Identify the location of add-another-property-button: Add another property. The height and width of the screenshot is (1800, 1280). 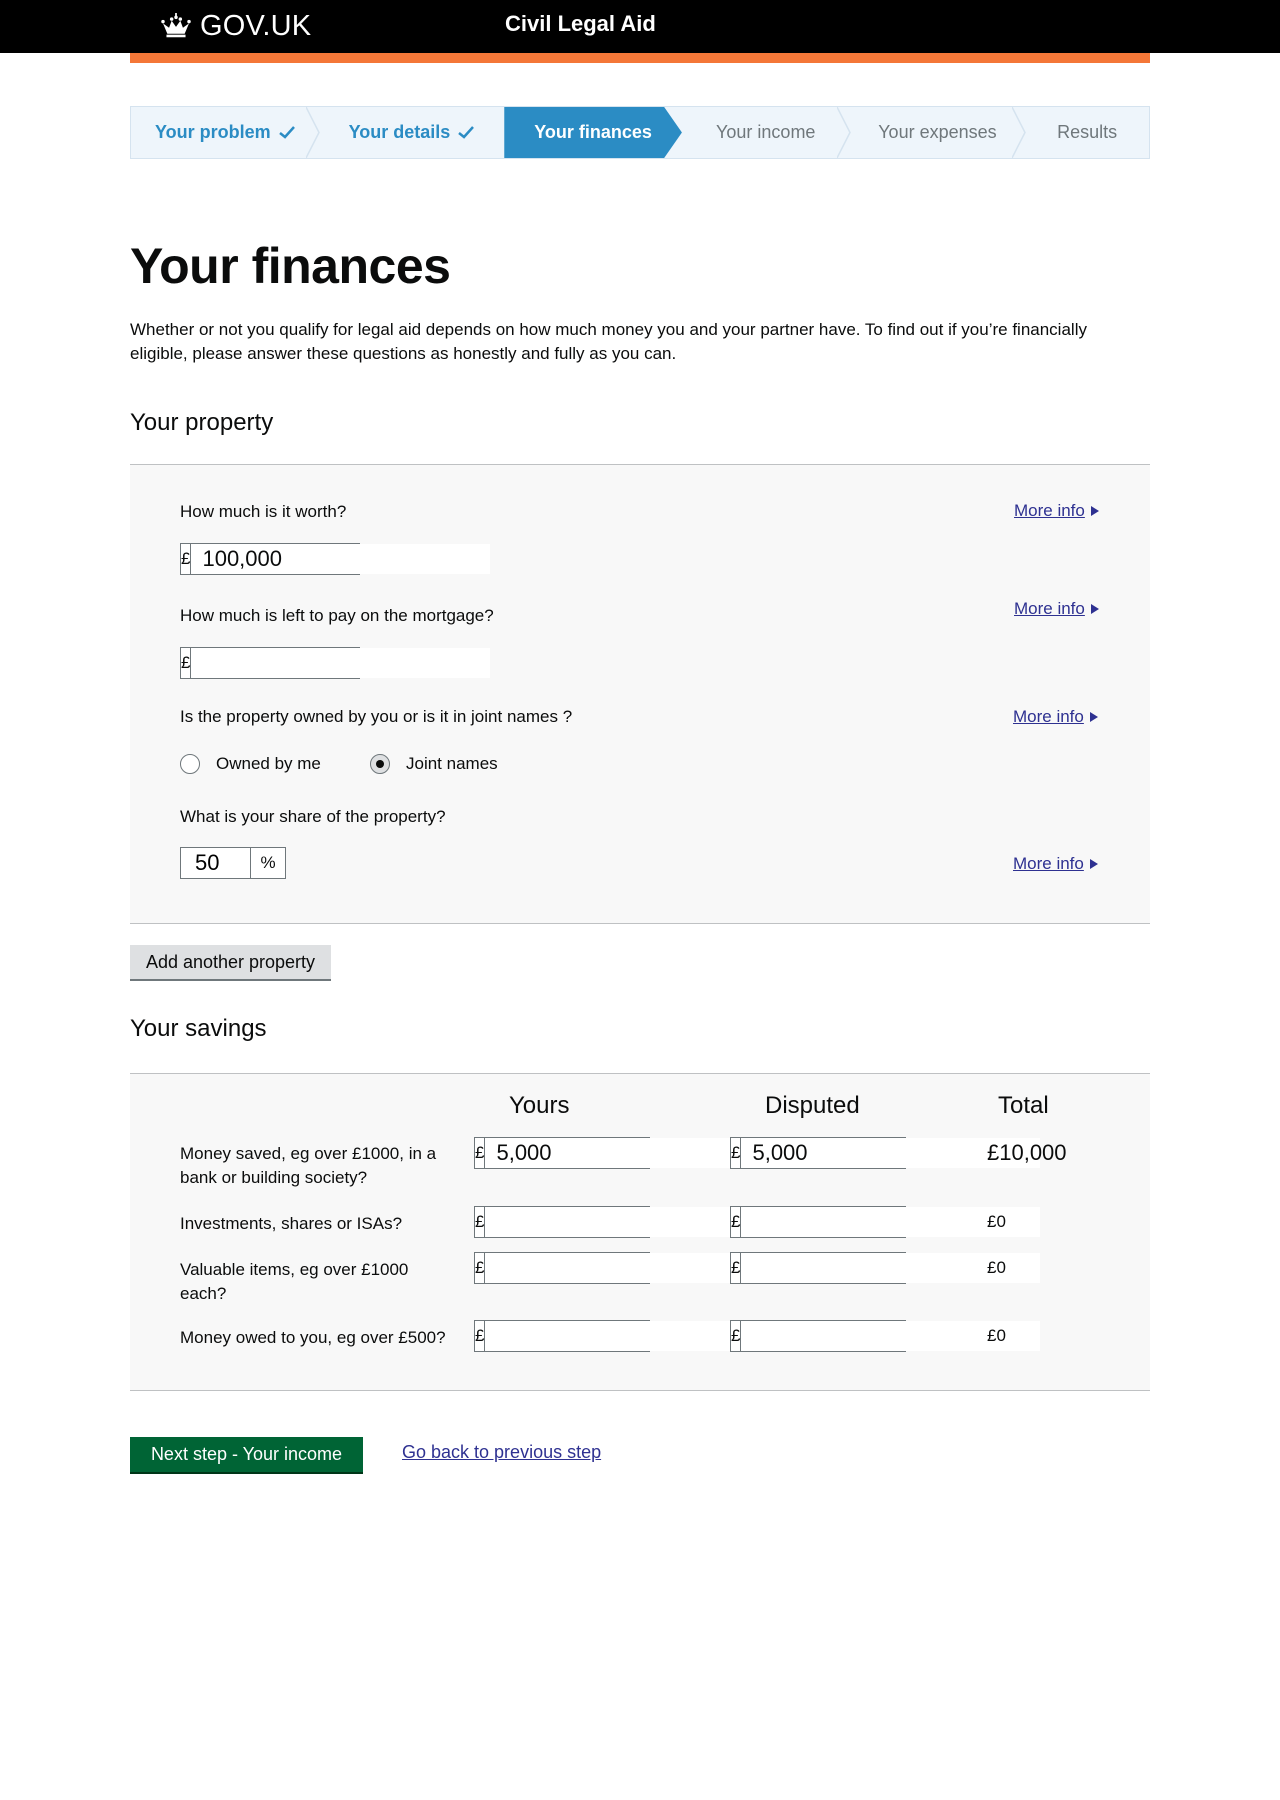
(230, 962).